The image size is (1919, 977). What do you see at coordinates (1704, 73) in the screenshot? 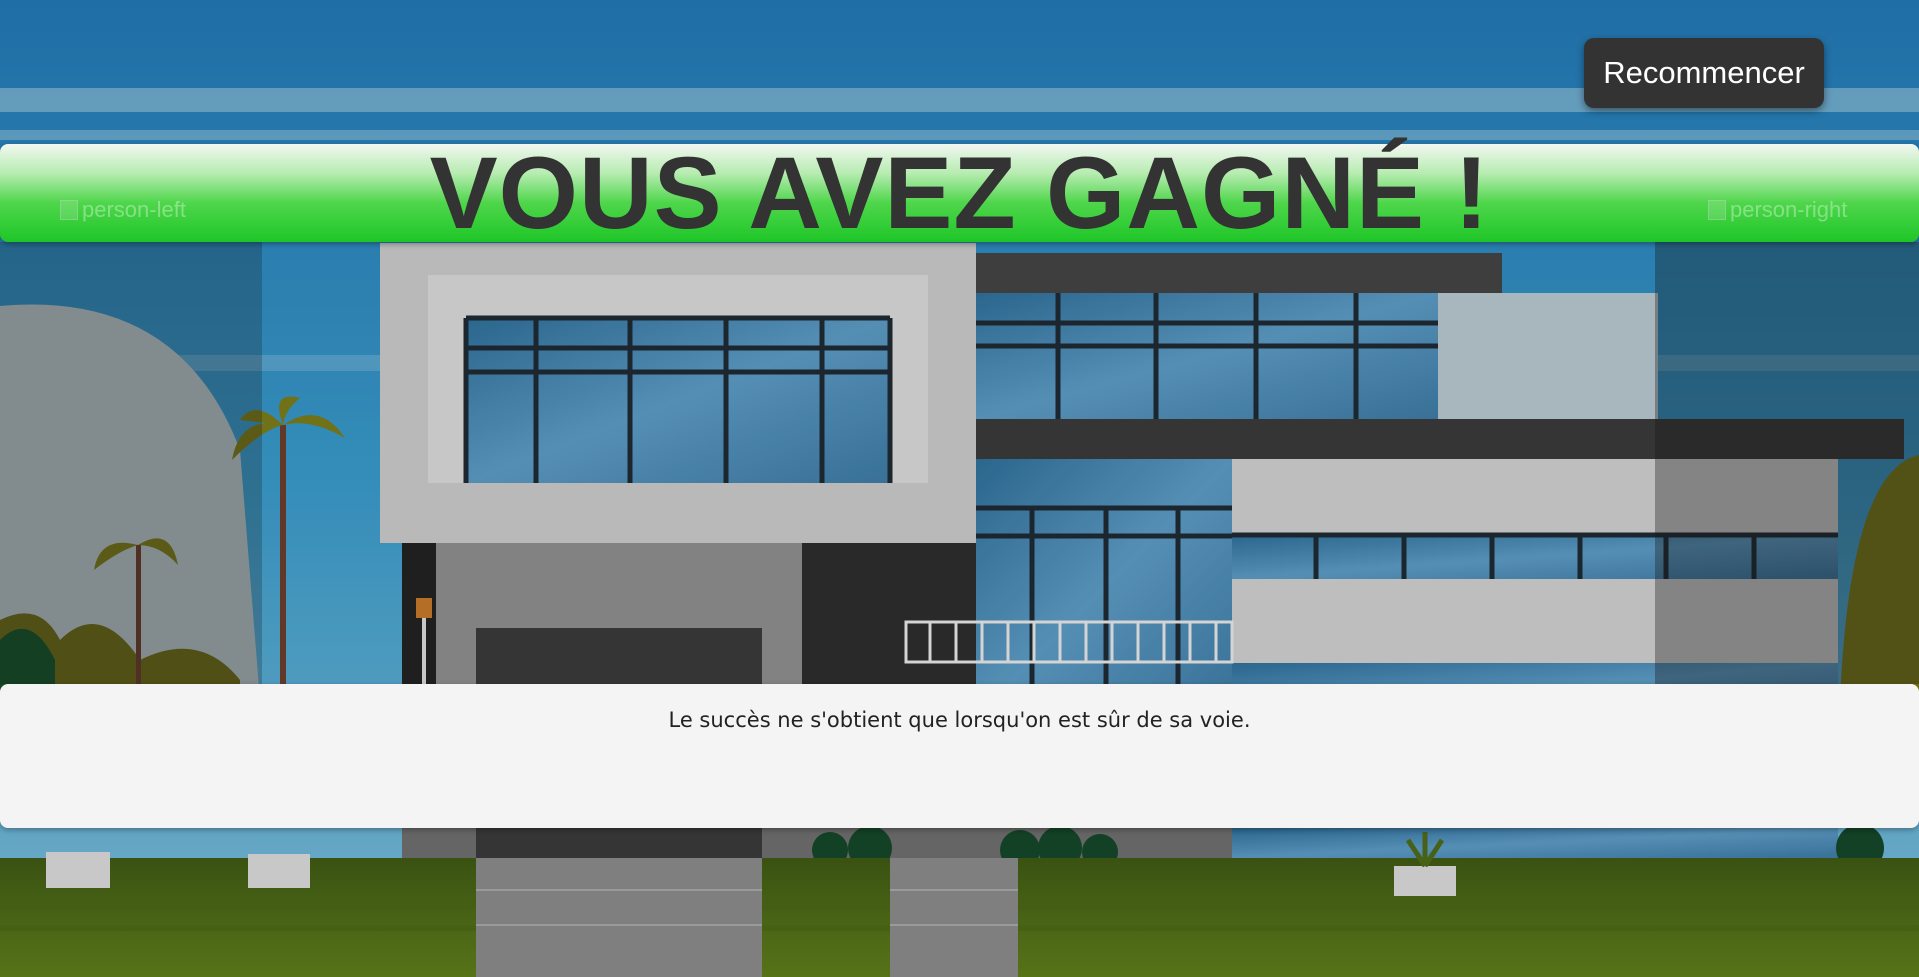
I see `restart-button: Recommencer` at bounding box center [1704, 73].